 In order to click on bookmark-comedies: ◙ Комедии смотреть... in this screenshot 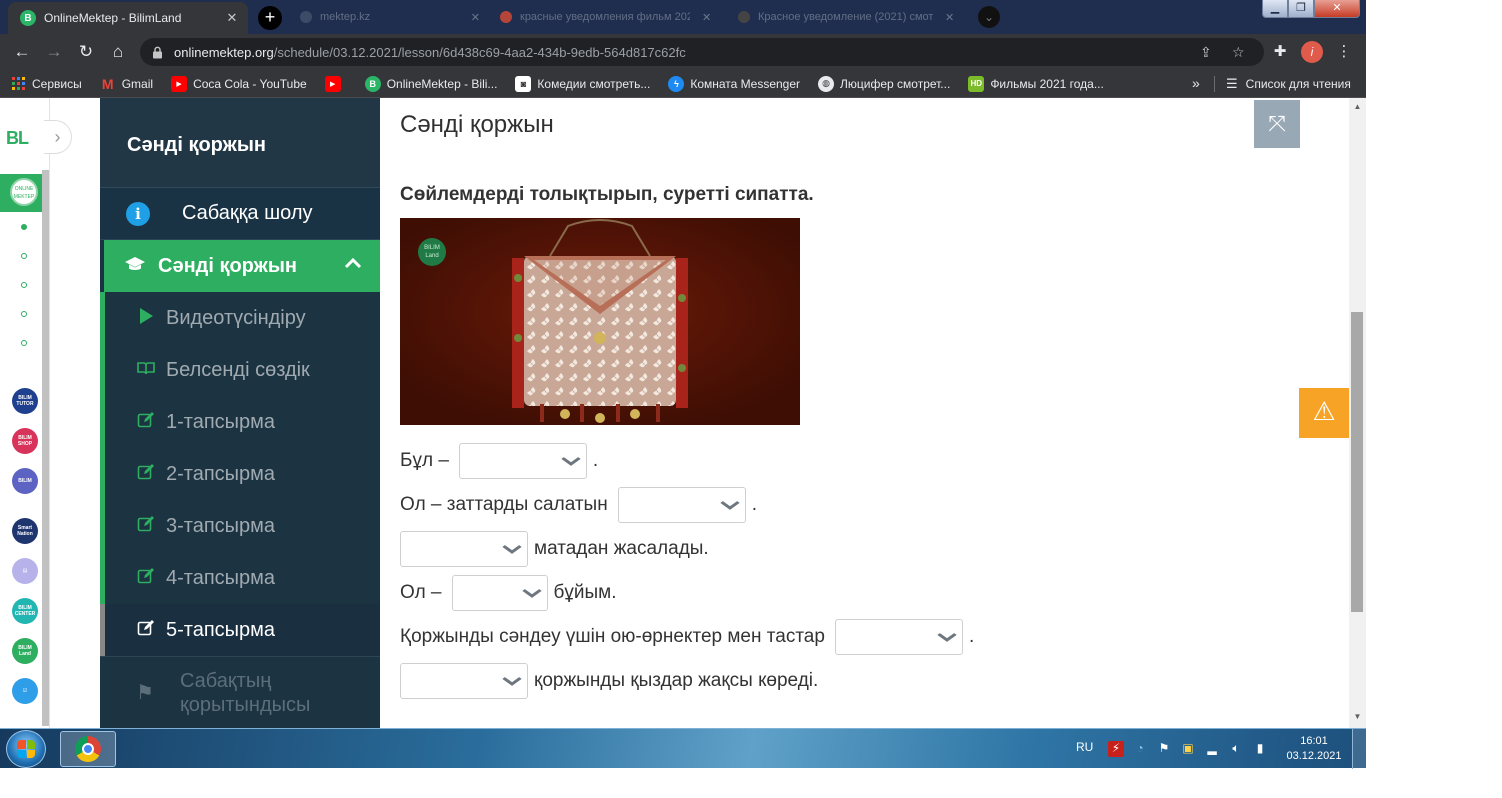, I will do `click(583, 83)`.